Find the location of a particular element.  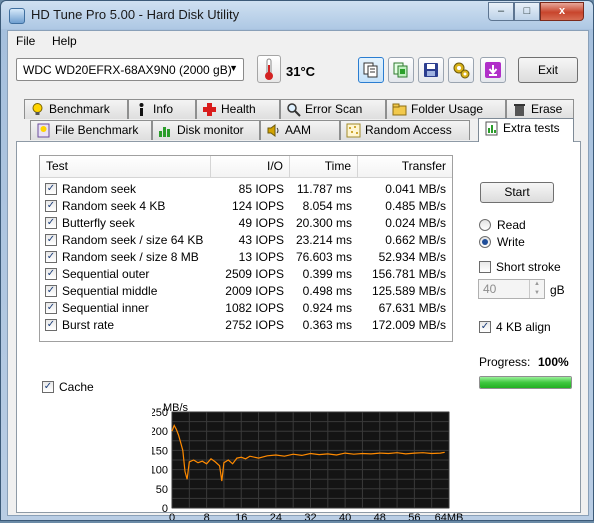

minimize-button: – is located at coordinates (501, 11).